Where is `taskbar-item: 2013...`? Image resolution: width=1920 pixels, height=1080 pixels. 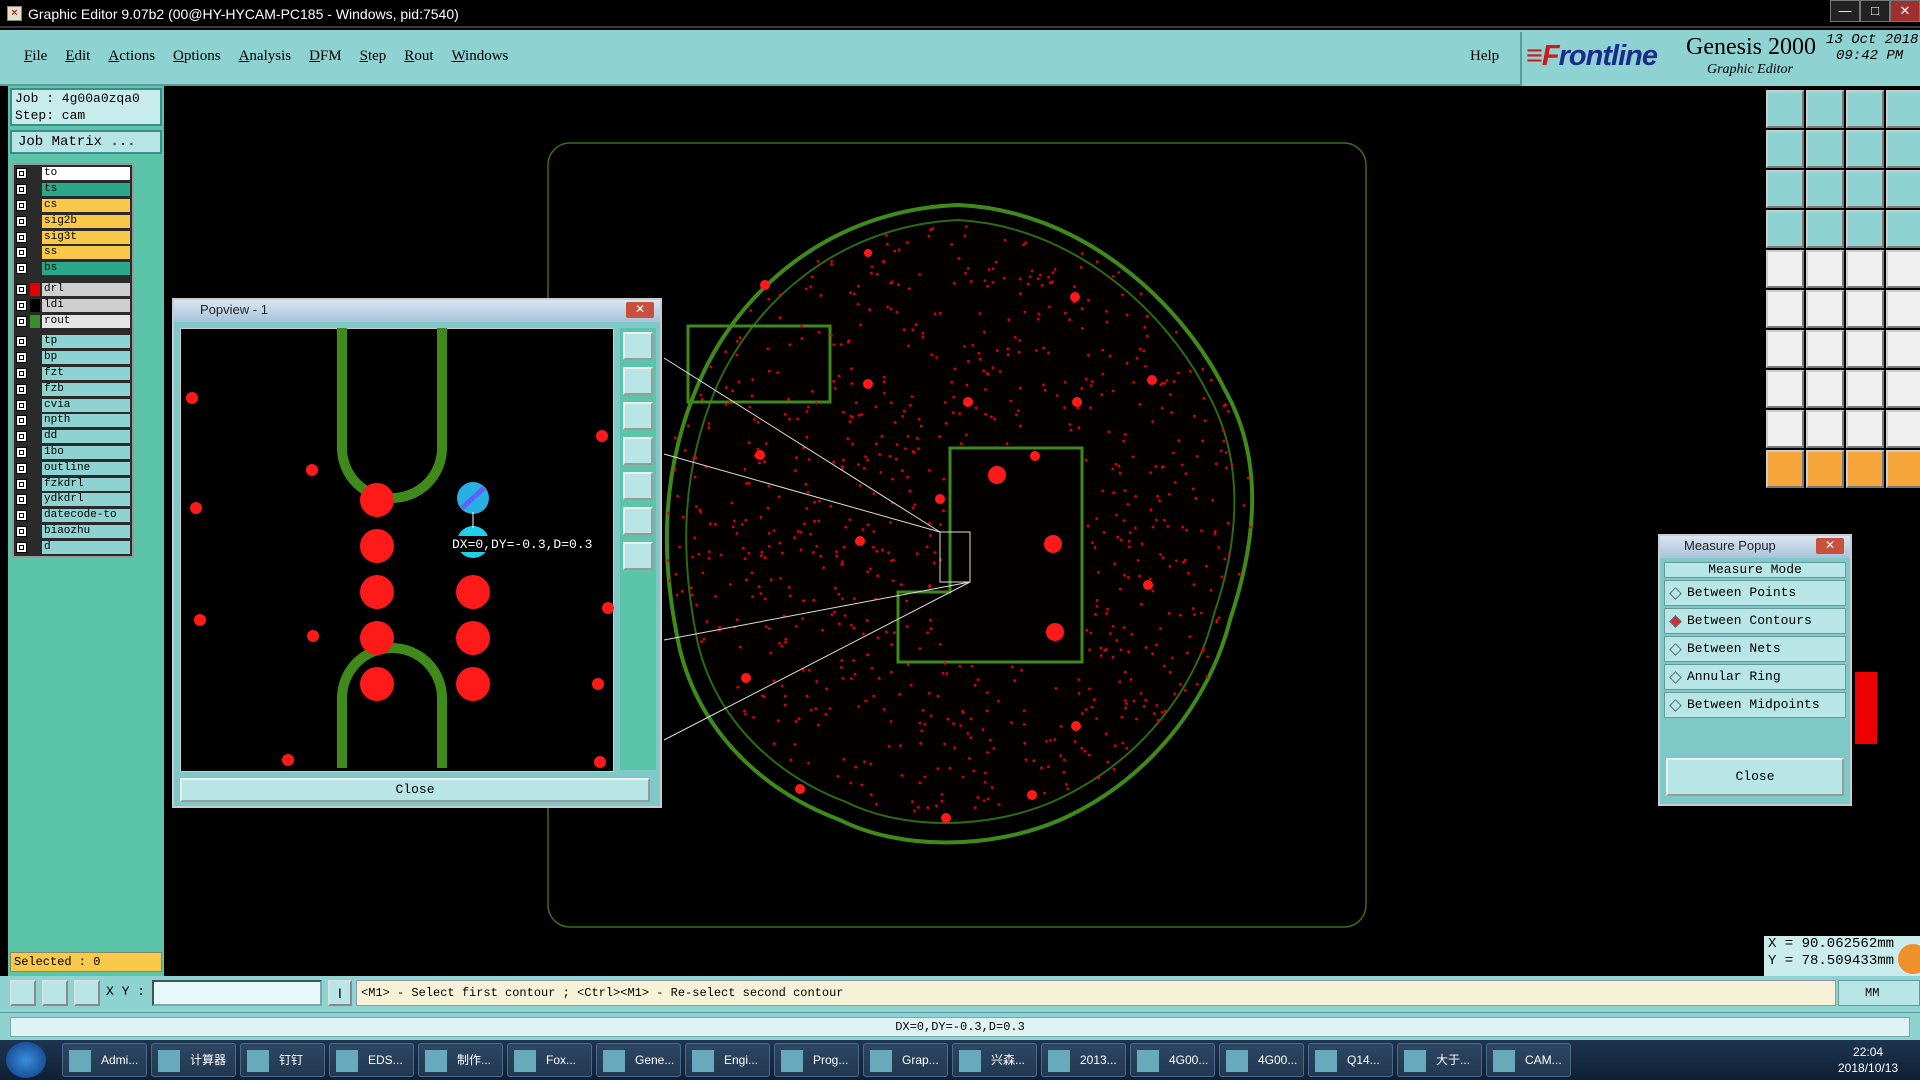
taskbar-item: 2013... is located at coordinates (1083, 1060).